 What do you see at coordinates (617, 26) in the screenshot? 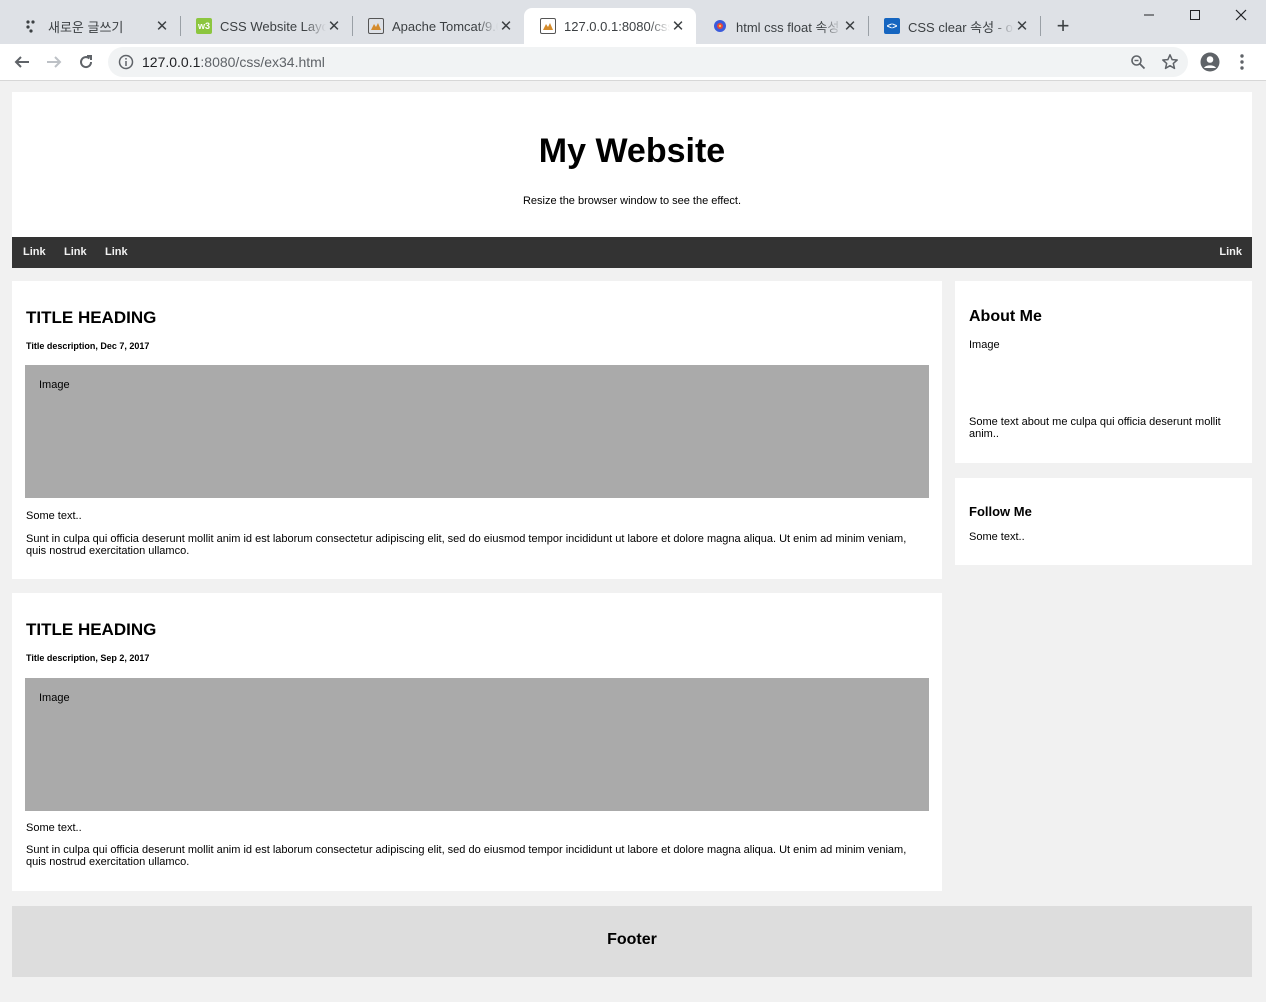
I see `tab-title: 127.0.0.1:8080/css/e` at bounding box center [617, 26].